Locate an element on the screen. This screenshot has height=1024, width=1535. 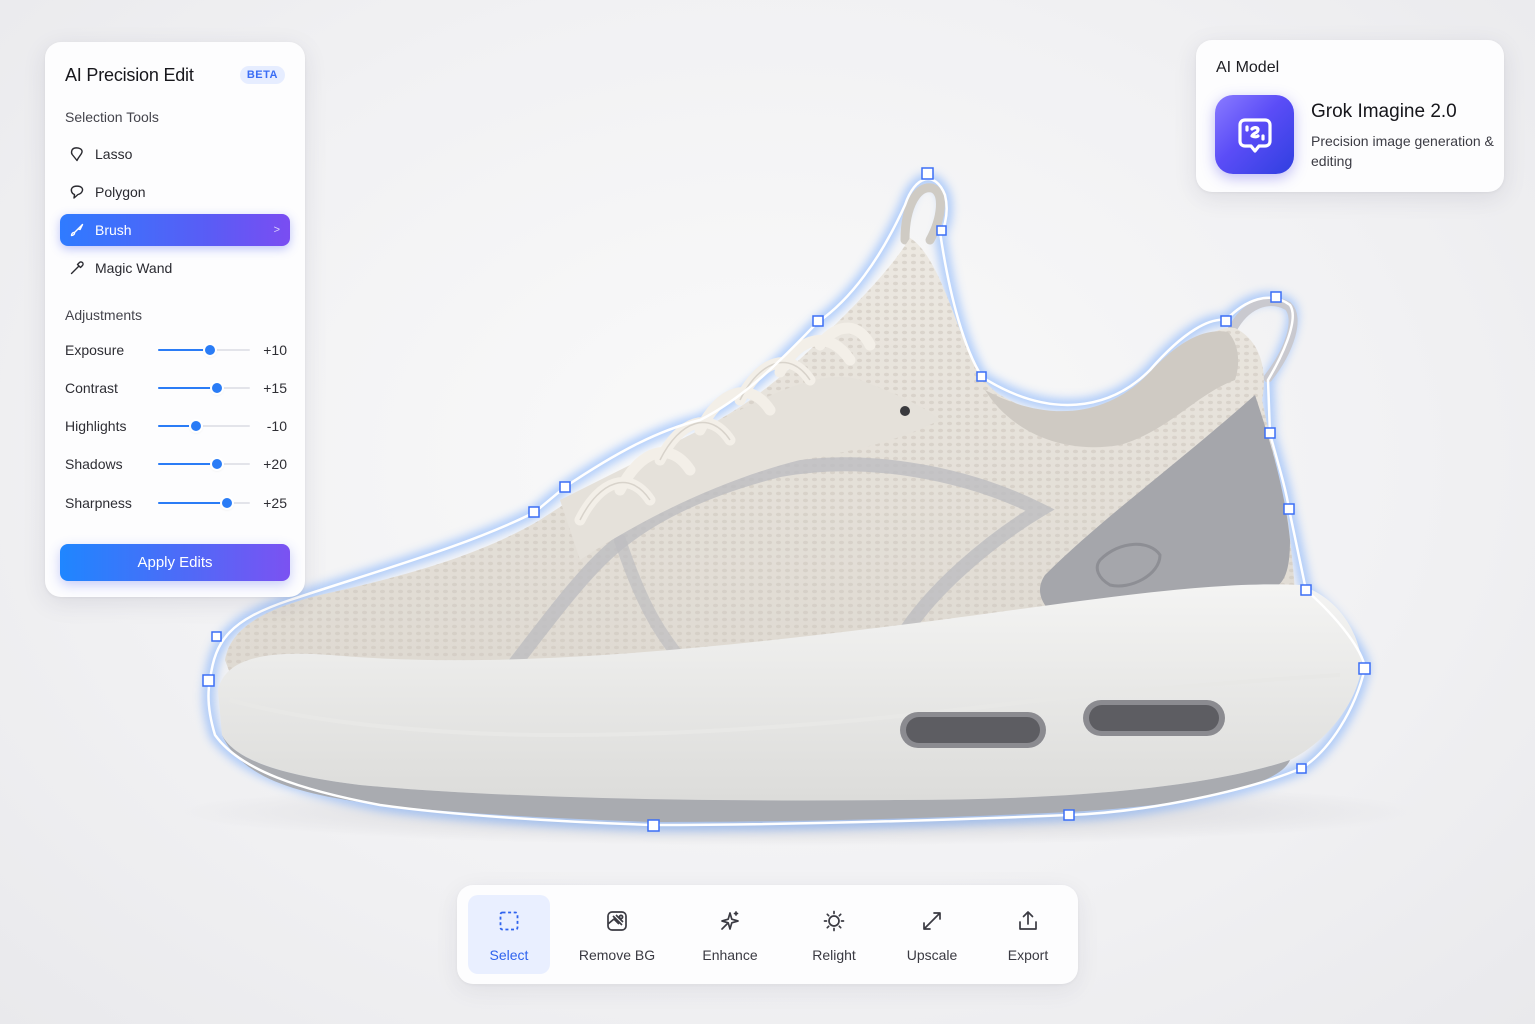
ai-model-name: Grok Imagine 2.0 is located at coordinates (1384, 111).